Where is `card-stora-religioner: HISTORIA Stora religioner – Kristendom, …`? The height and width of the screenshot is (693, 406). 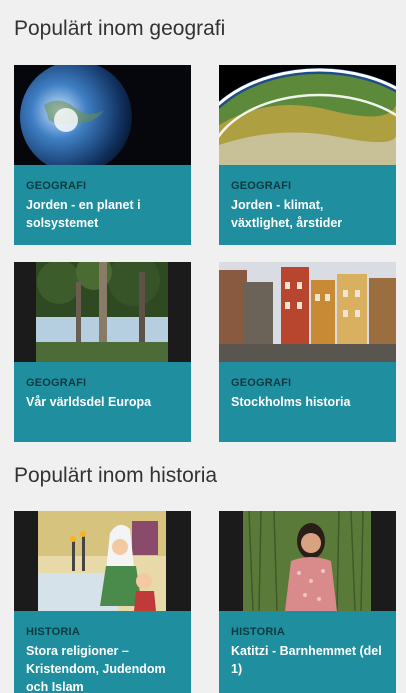
card-stora-religioner: HISTORIA Stora religioner – Kristendom, … is located at coordinates (102, 602).